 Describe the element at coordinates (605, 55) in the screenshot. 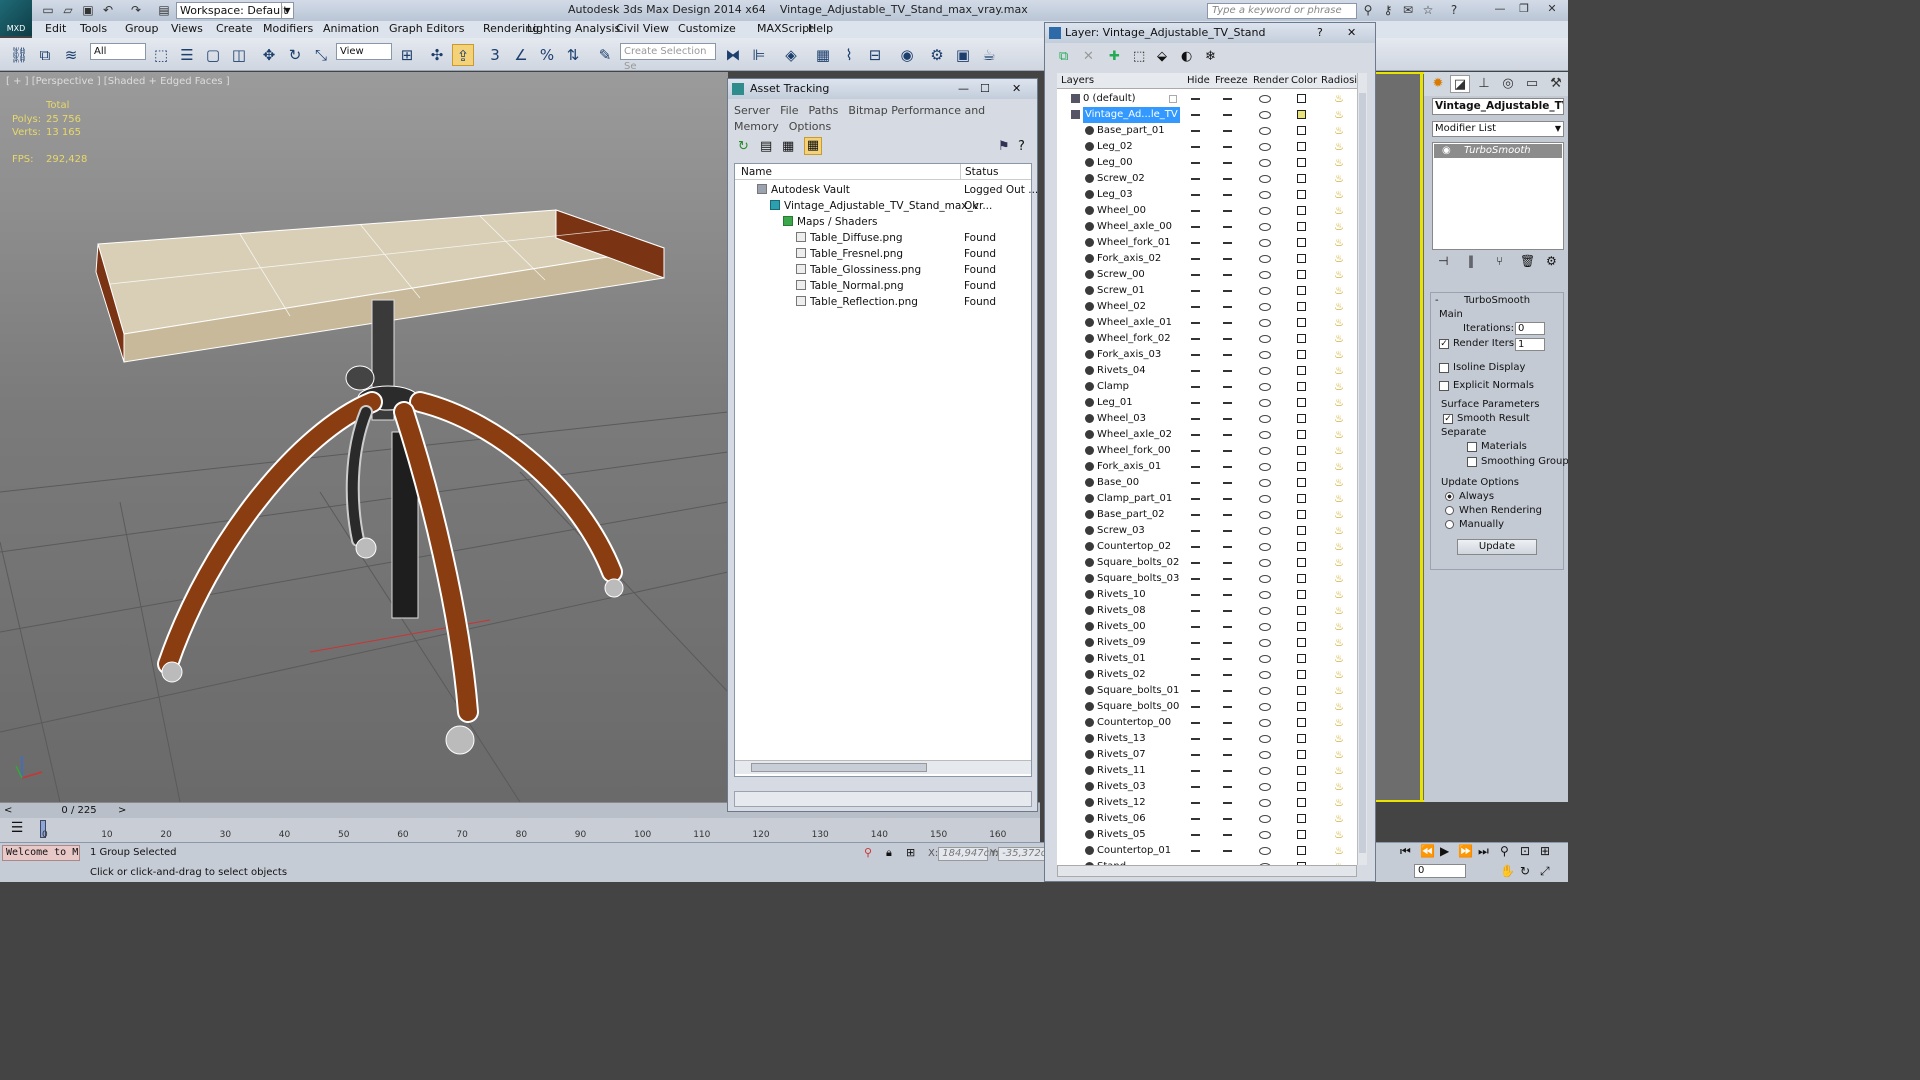

I see `edit-named-selection-icon: ✎` at that location.